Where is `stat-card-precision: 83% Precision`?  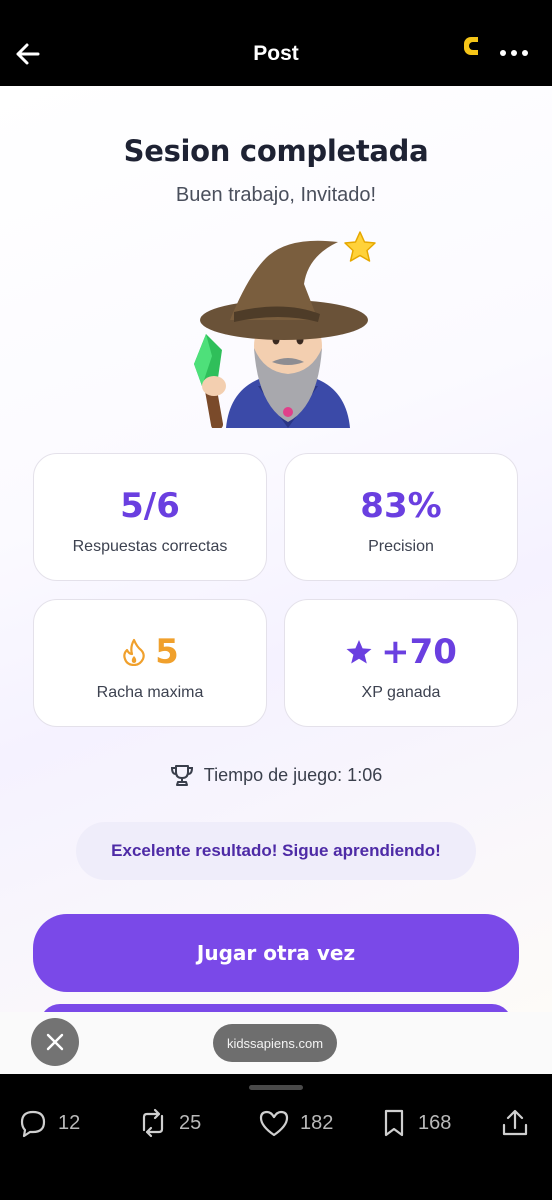
stat-card-precision: 83% Precision is located at coordinates (401, 517).